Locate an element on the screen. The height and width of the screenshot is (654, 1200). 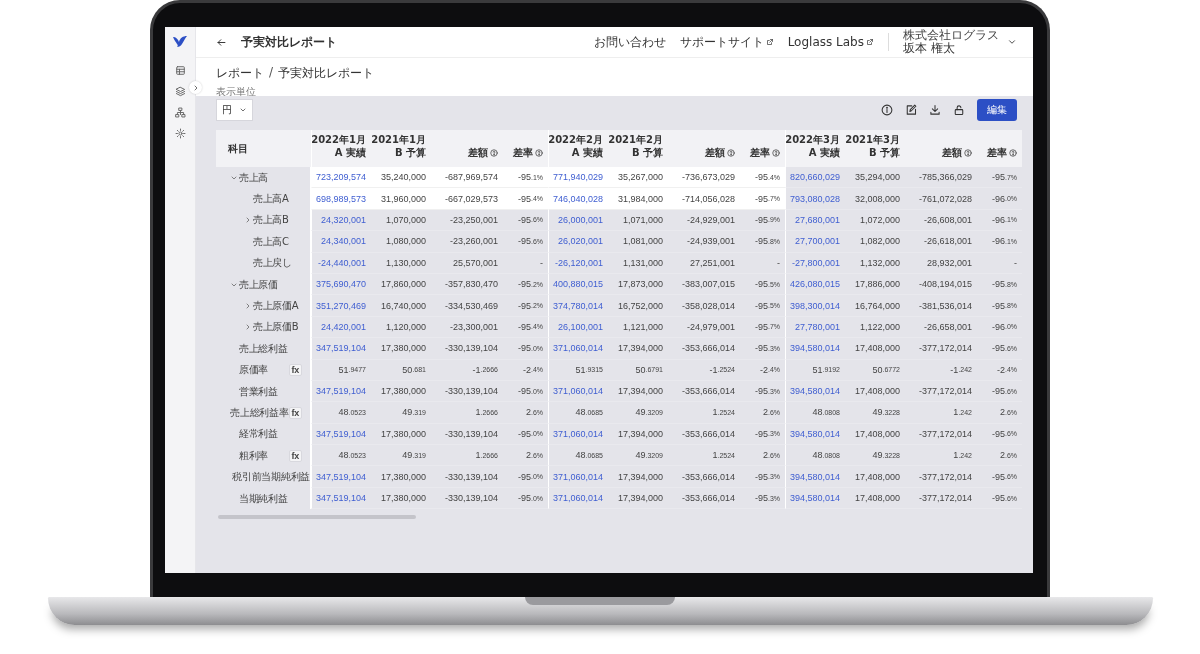
table-cell: 17,408,000 is located at coordinates (875, 434).